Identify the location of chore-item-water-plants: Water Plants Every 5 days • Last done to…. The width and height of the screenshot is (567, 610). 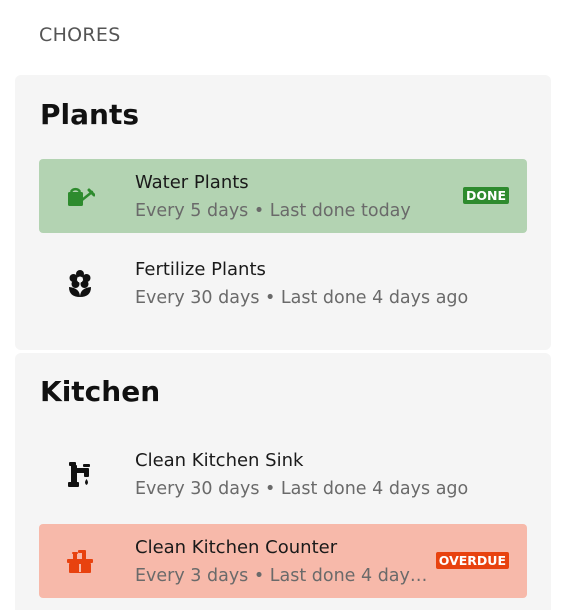
(283, 196).